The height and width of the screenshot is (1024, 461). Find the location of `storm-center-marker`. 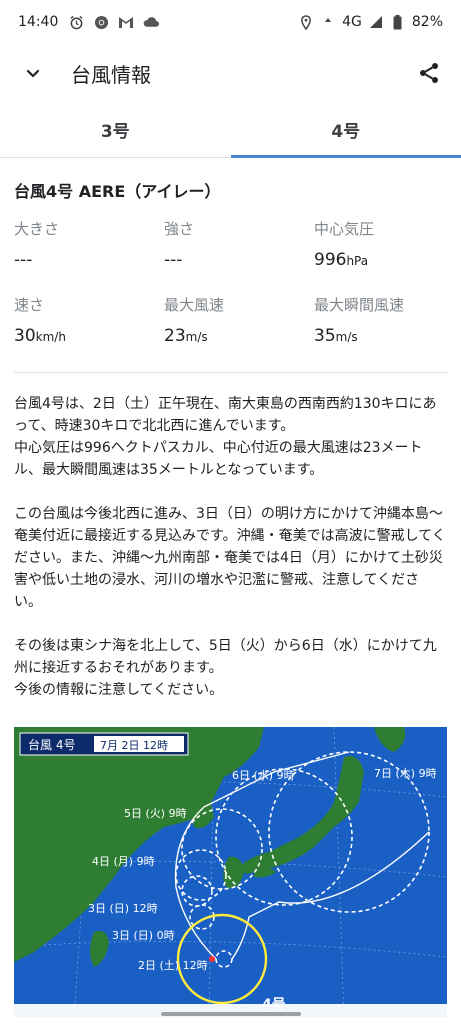

storm-center-marker is located at coordinates (212, 959).